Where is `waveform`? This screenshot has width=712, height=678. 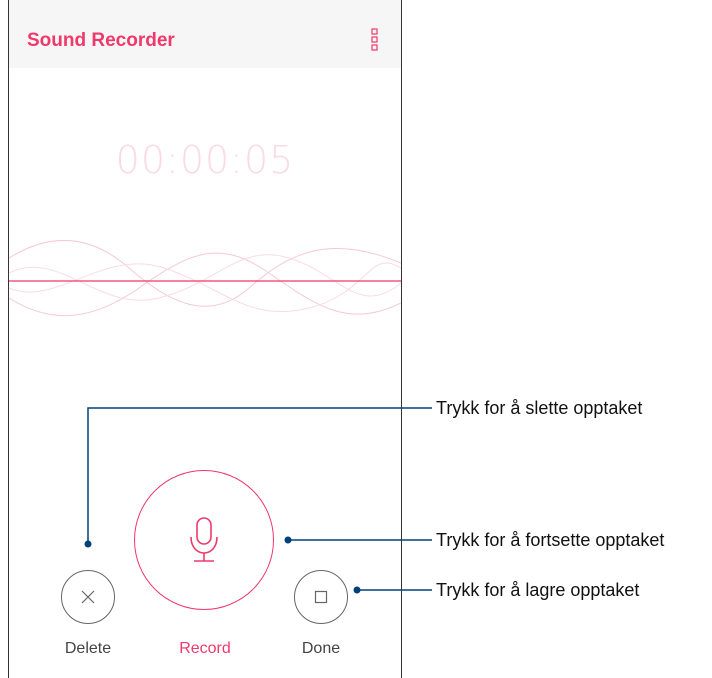
waveform is located at coordinates (205, 278).